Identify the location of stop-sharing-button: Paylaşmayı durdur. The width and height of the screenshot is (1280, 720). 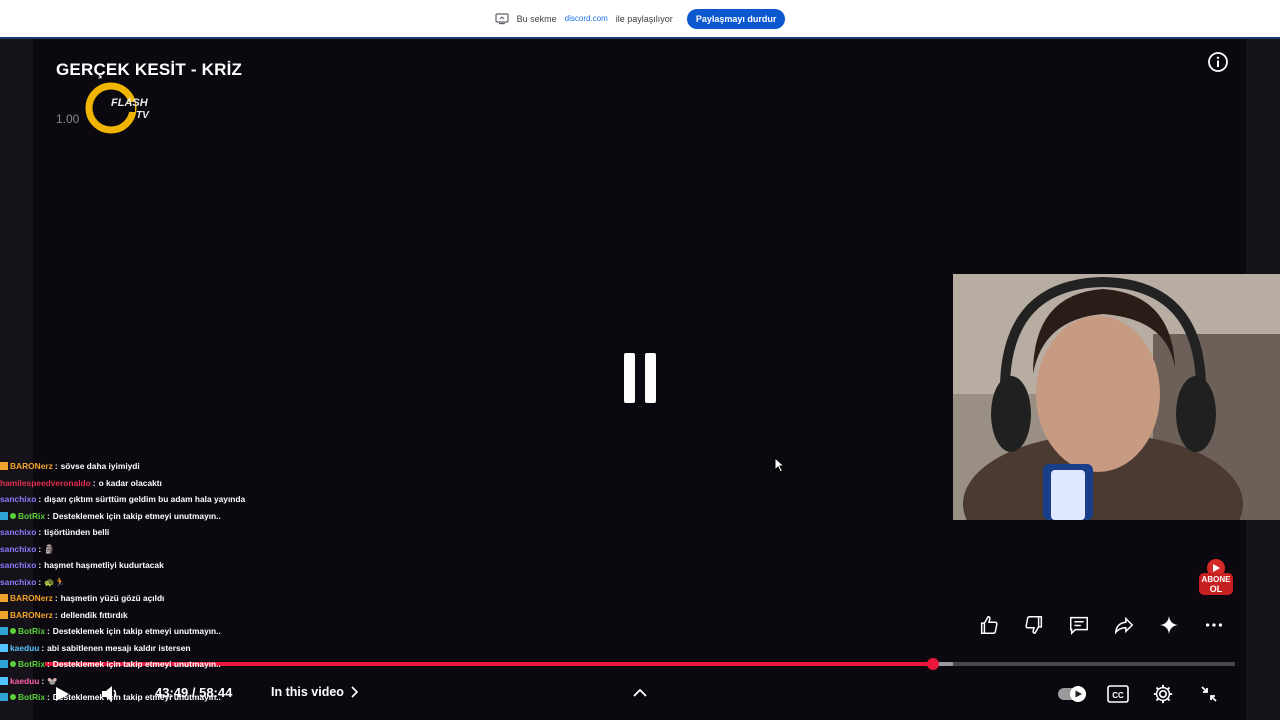
(736, 18).